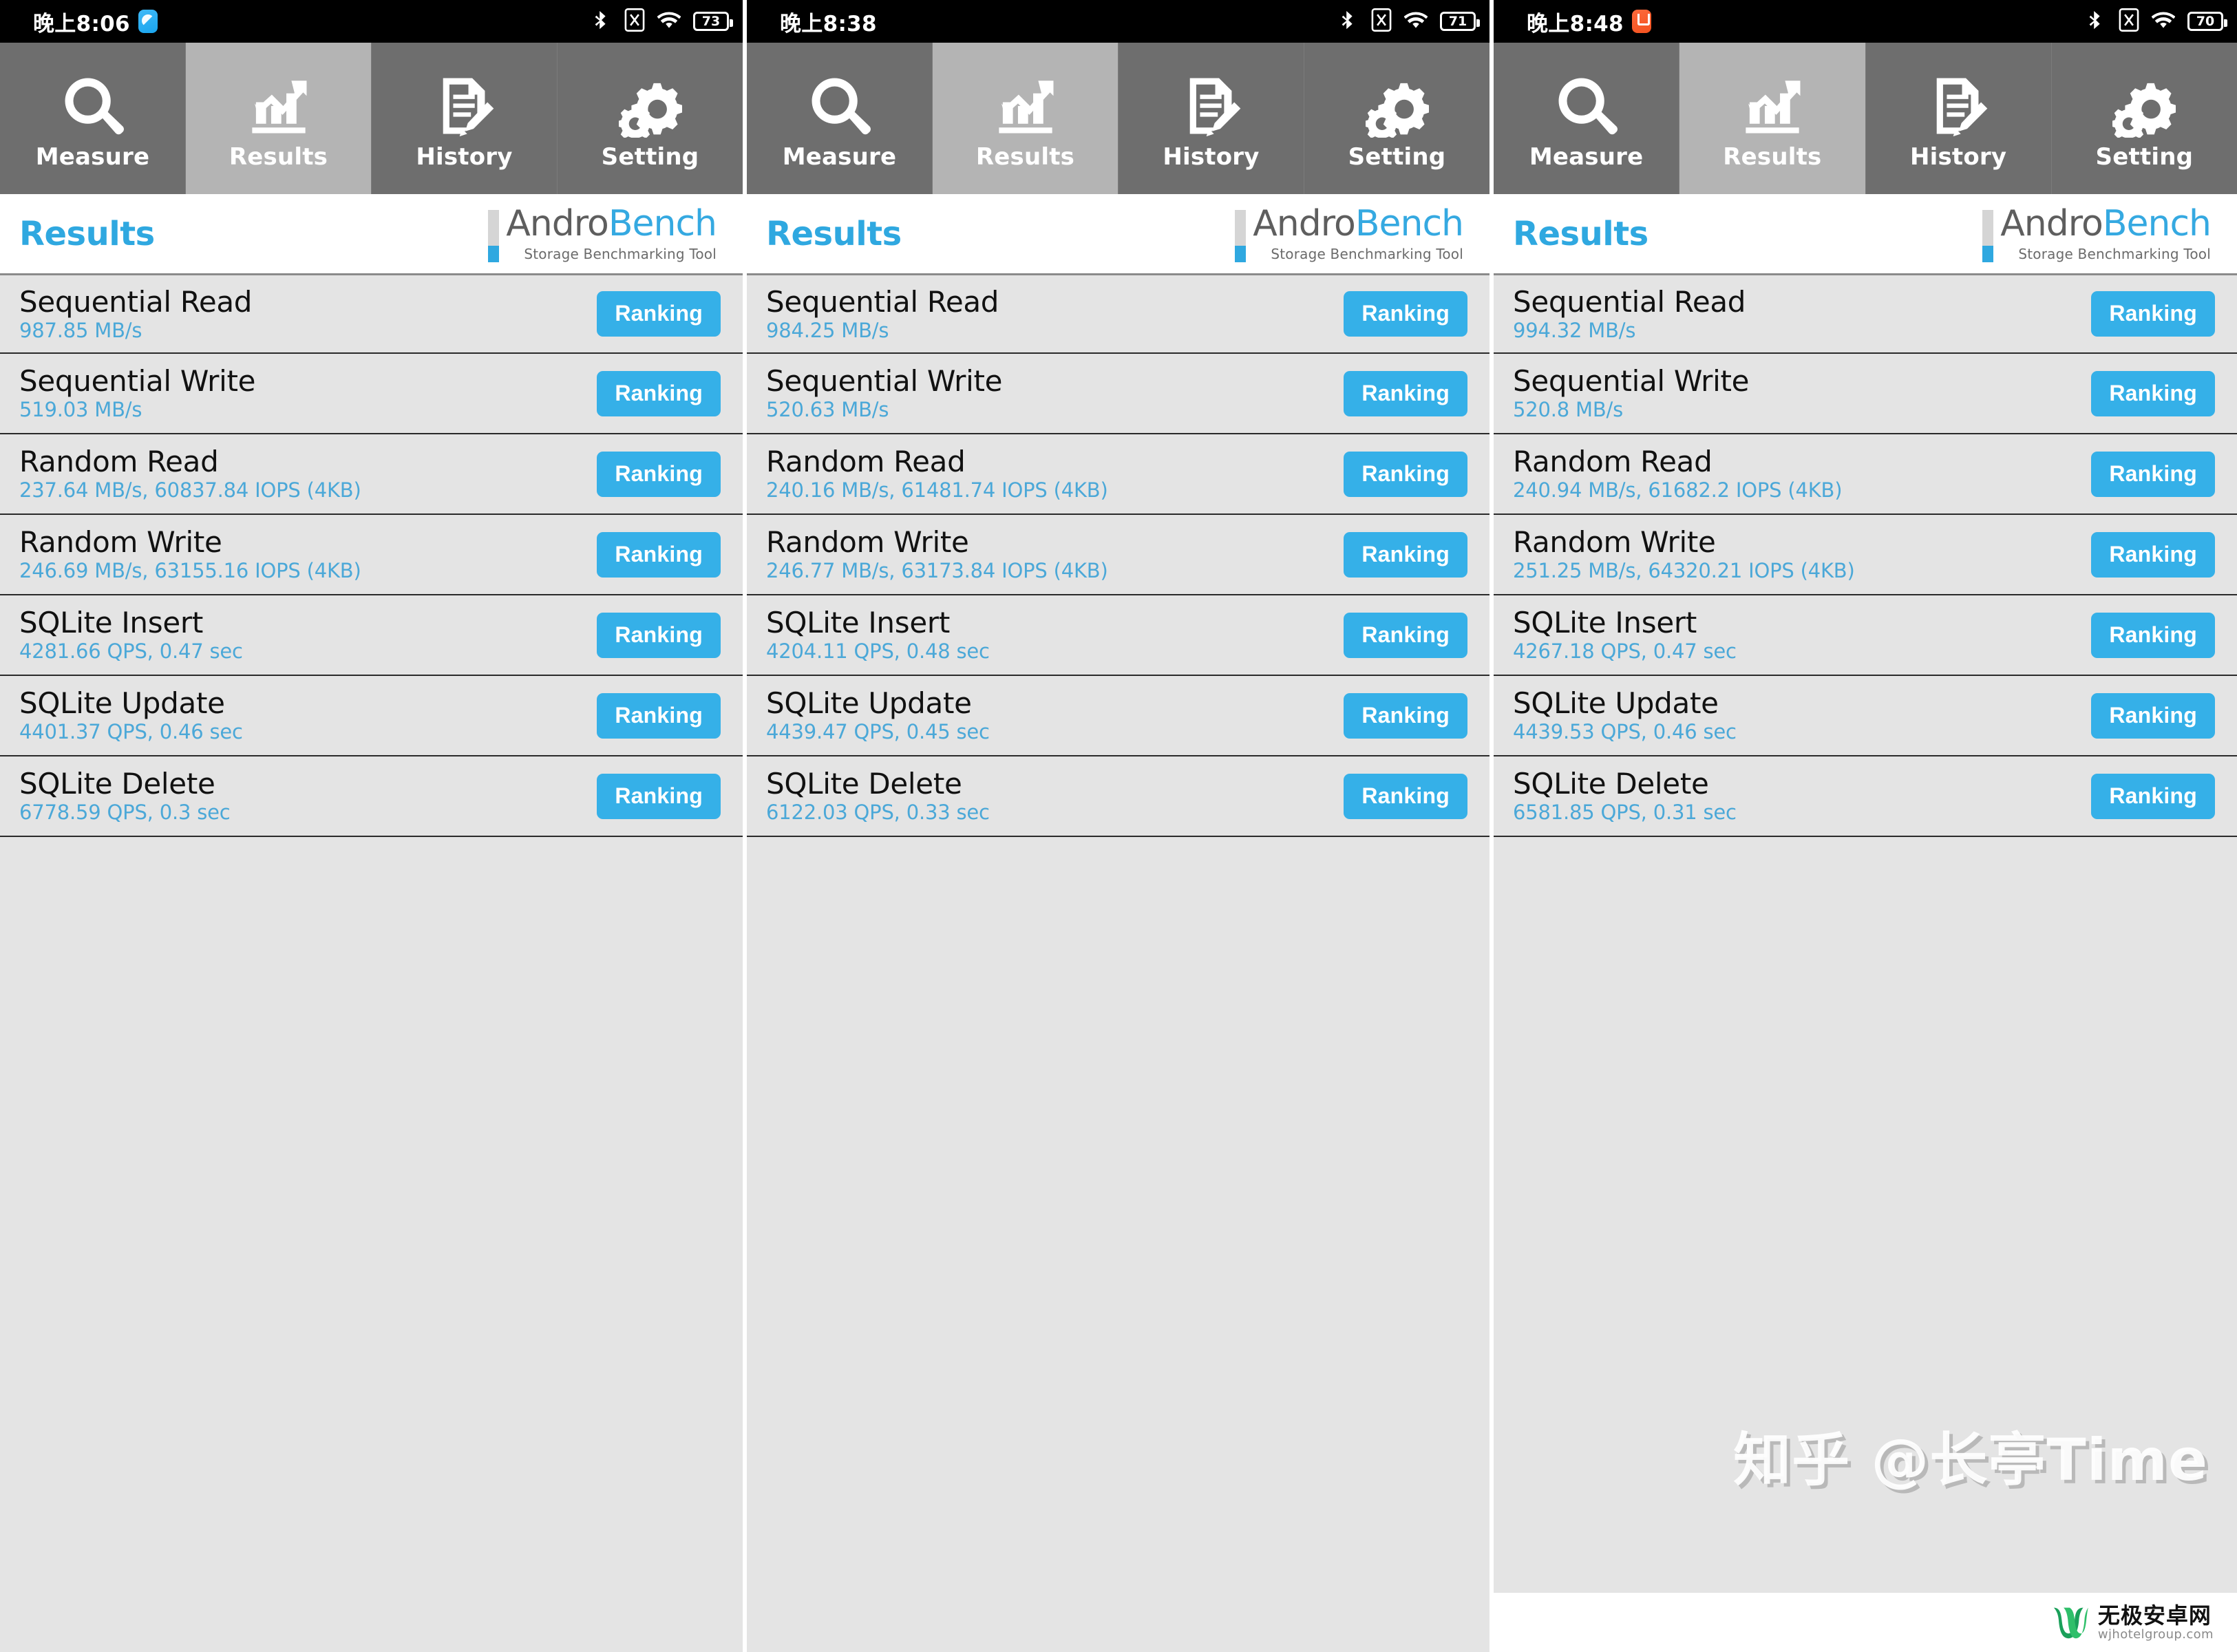 The height and width of the screenshot is (1652, 2237). I want to click on site-url: wjhotelgroup.com, so click(2155, 1635).